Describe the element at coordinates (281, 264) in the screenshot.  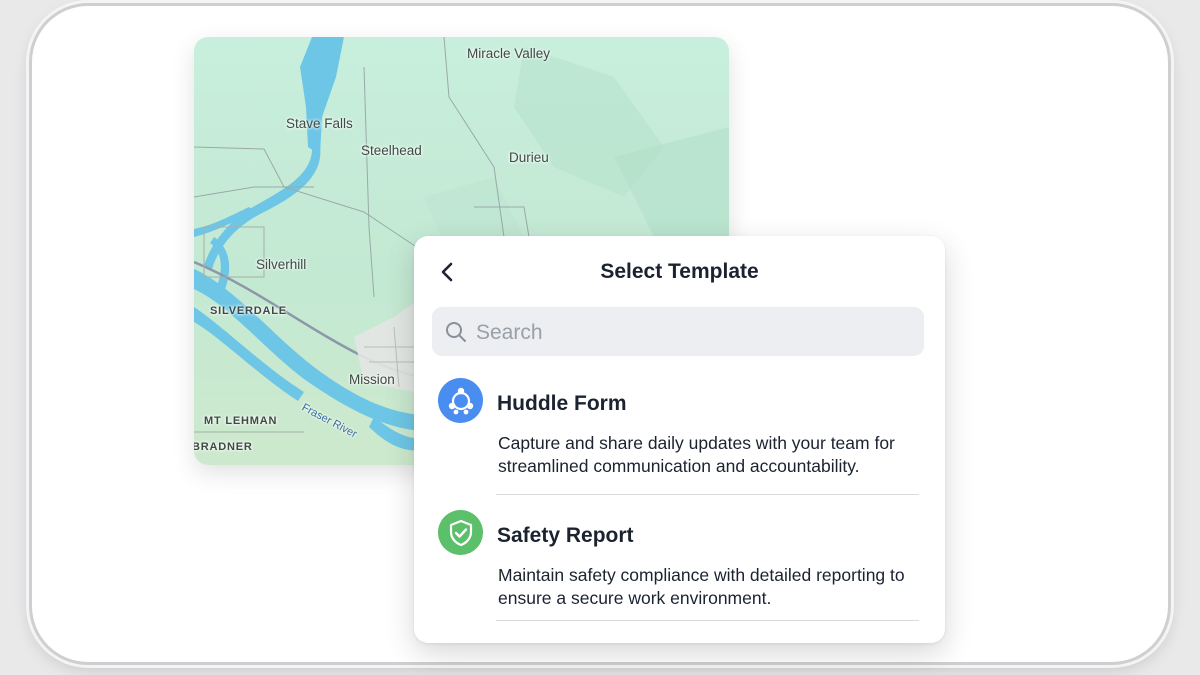
I see `map-label-silverhill: Silverhill` at that location.